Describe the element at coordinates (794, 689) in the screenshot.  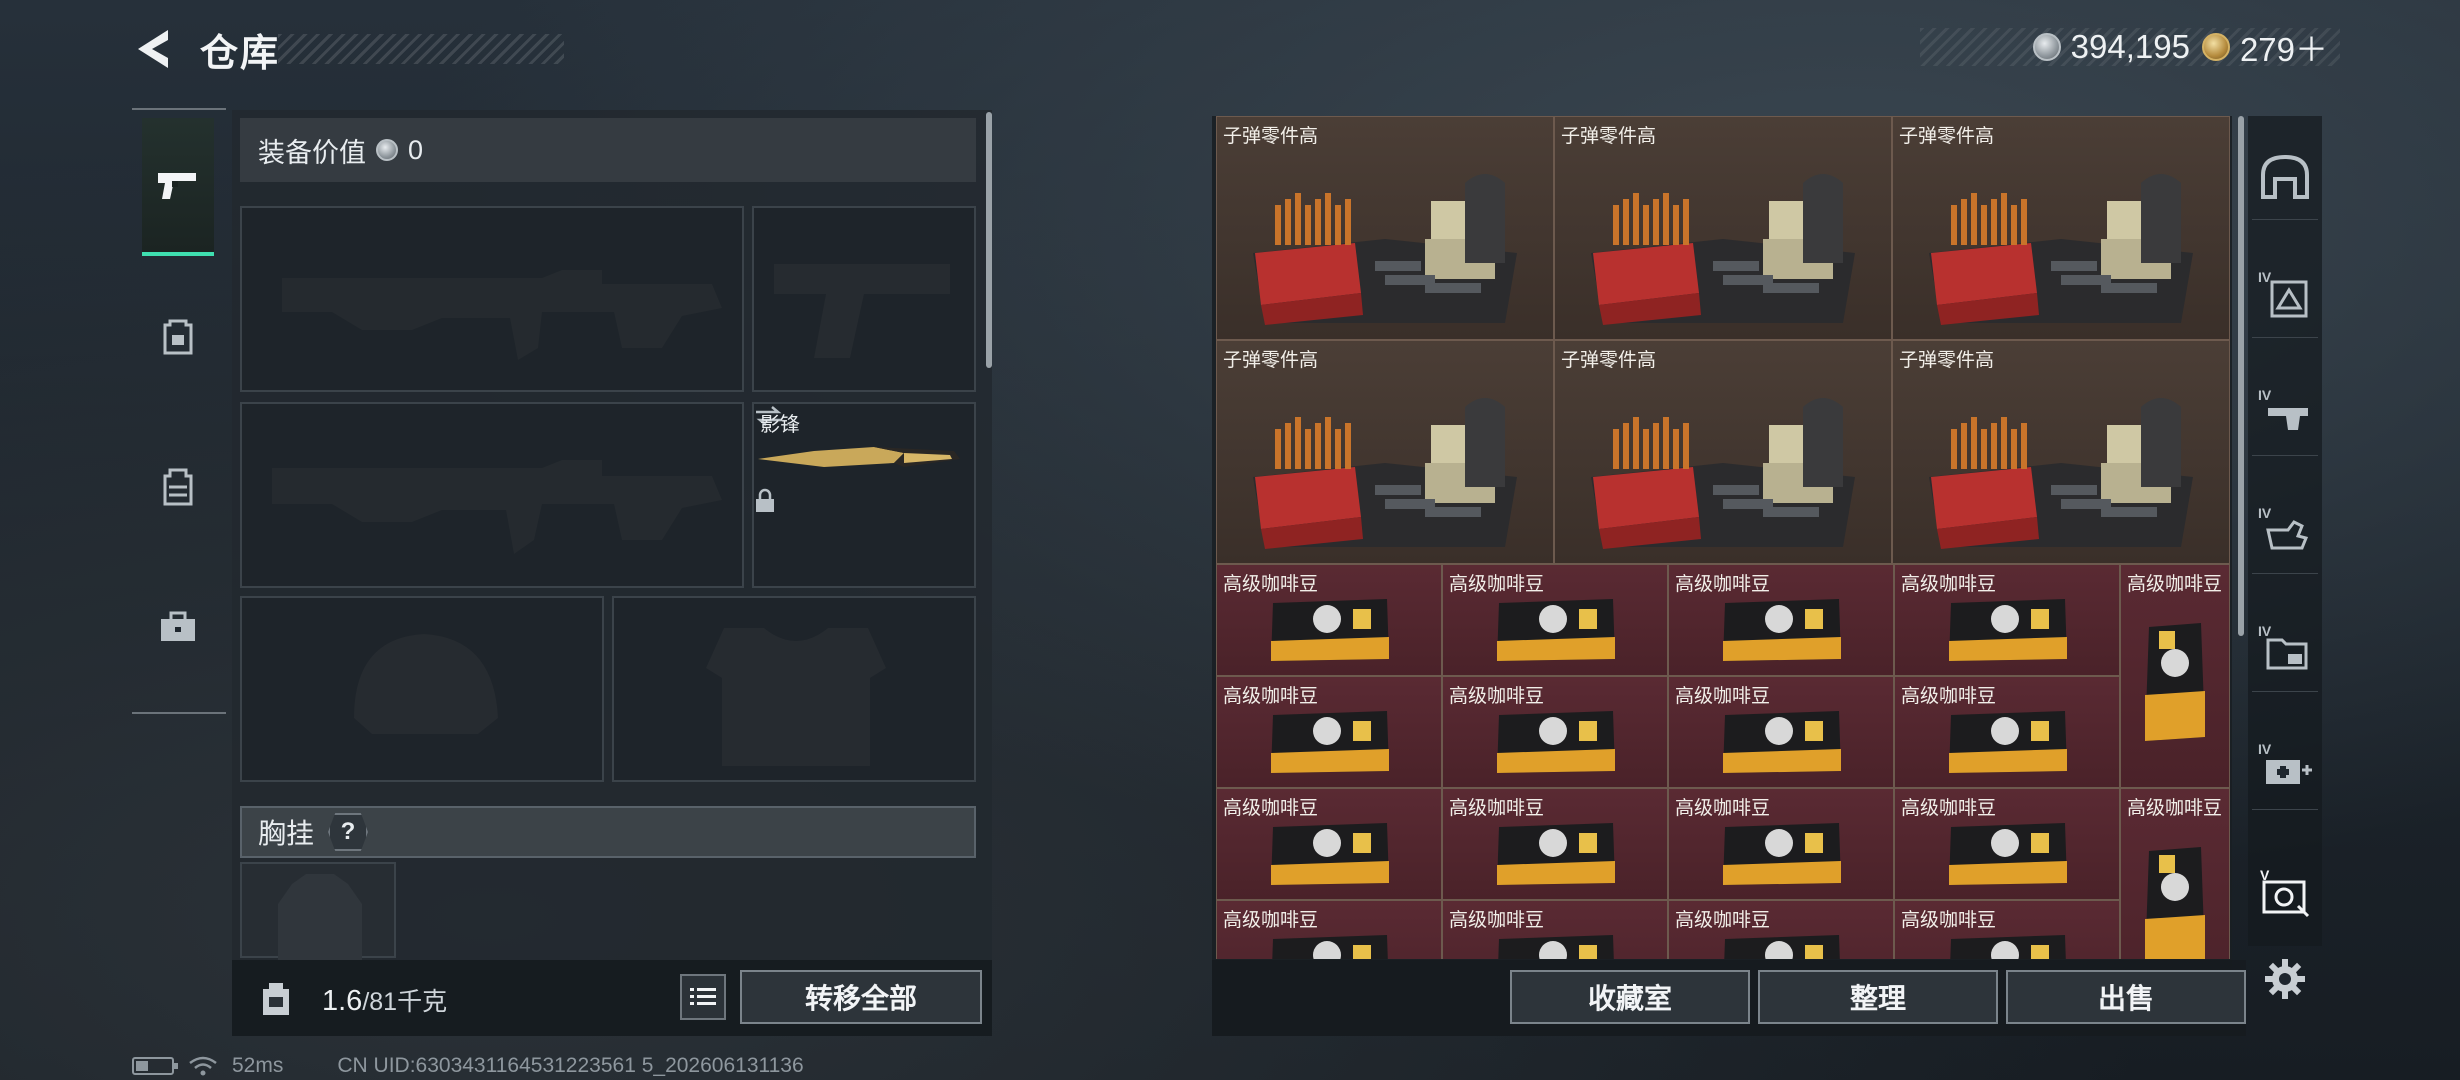
I see `armor-slot` at that location.